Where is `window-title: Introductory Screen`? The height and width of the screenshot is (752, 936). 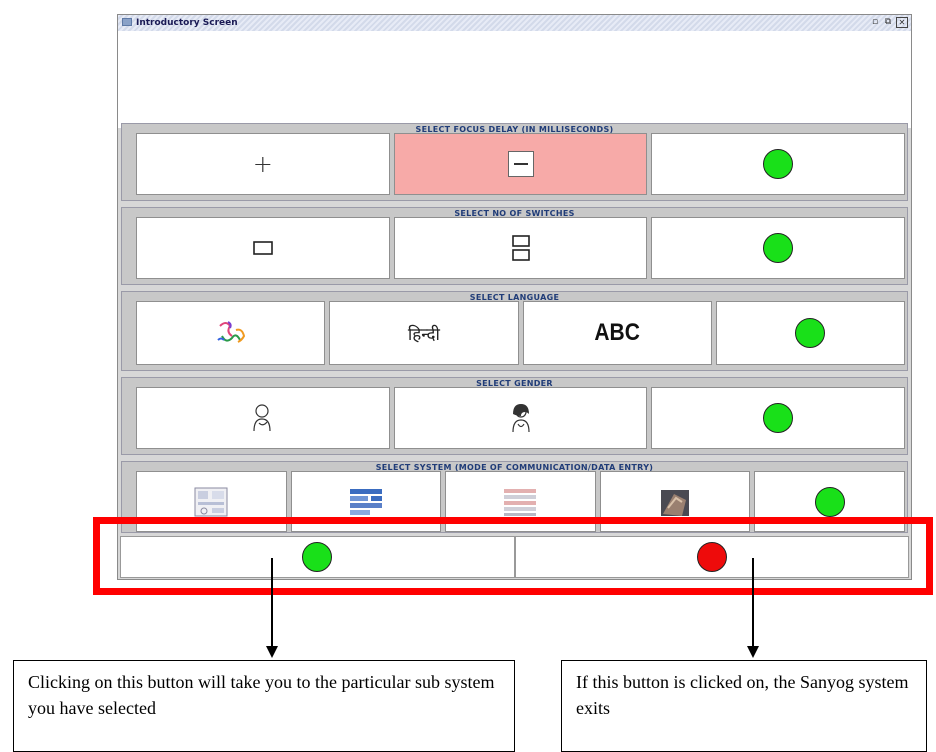 window-title: Introductory Screen is located at coordinates (187, 23).